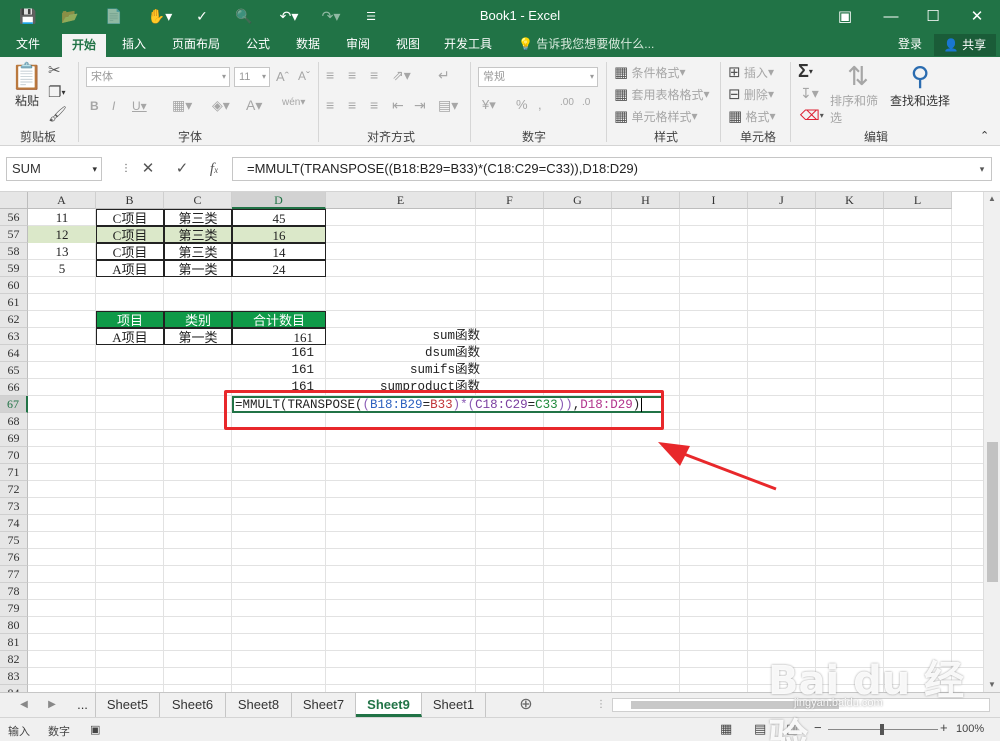 This screenshot has width=1000, height=741. What do you see at coordinates (14, 540) in the screenshot?
I see `row-header-75: 75` at bounding box center [14, 540].